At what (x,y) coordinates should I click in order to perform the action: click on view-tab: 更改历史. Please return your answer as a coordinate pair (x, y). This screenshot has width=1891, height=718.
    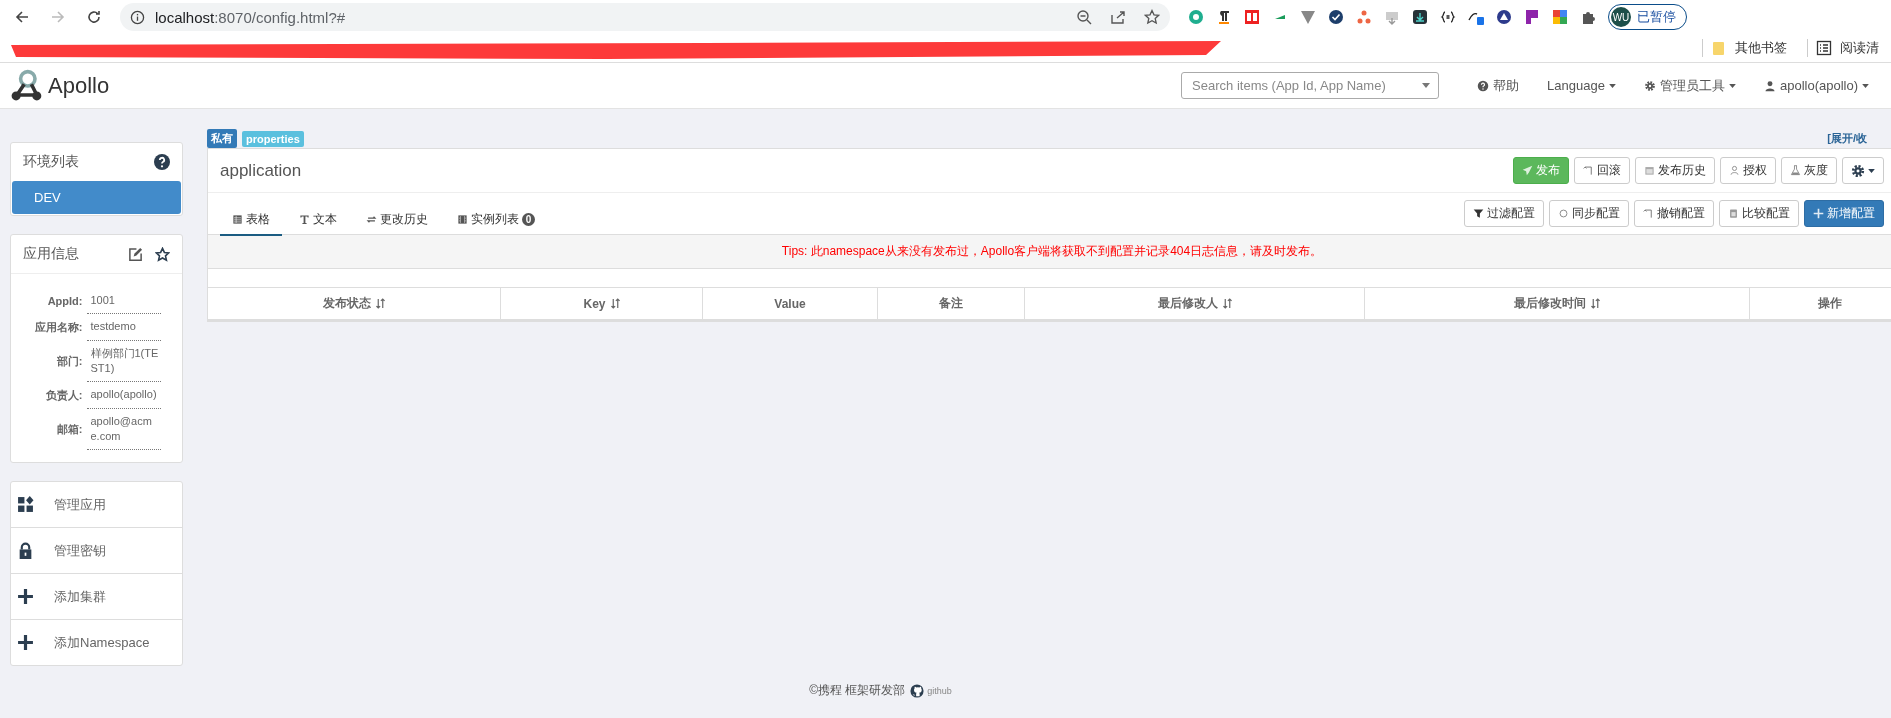
    Looking at the image, I should click on (397, 218).